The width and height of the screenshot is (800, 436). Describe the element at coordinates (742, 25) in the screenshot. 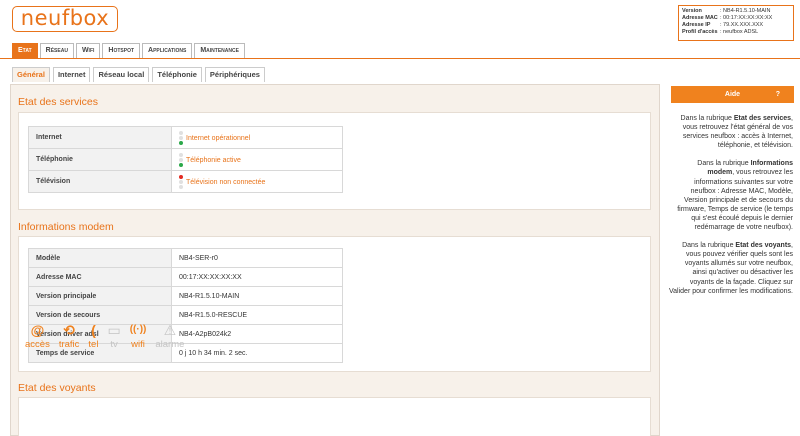

I see `info-value: : 79.XX.XXX.XXX` at that location.